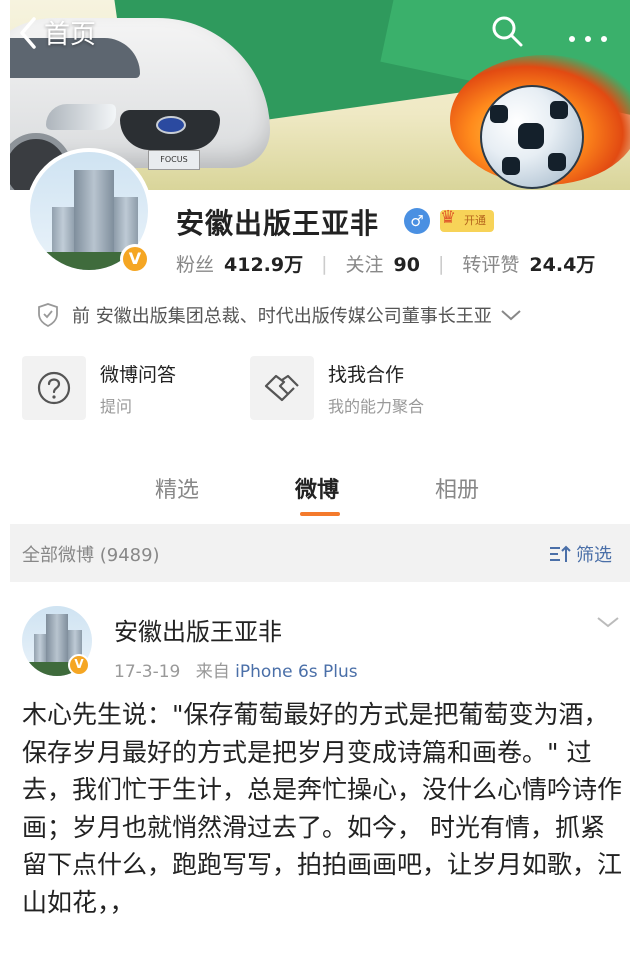 The width and height of the screenshot is (640, 978). What do you see at coordinates (99, 388) in the screenshot?
I see `card-weibo-qa: 微博问答 提问` at bounding box center [99, 388].